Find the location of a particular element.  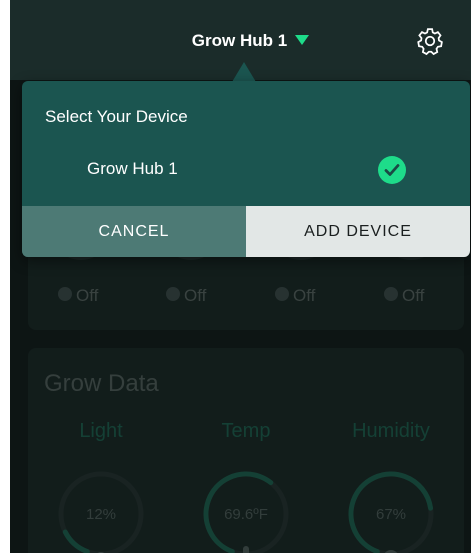

triangle-down-icon is located at coordinates (302, 40).